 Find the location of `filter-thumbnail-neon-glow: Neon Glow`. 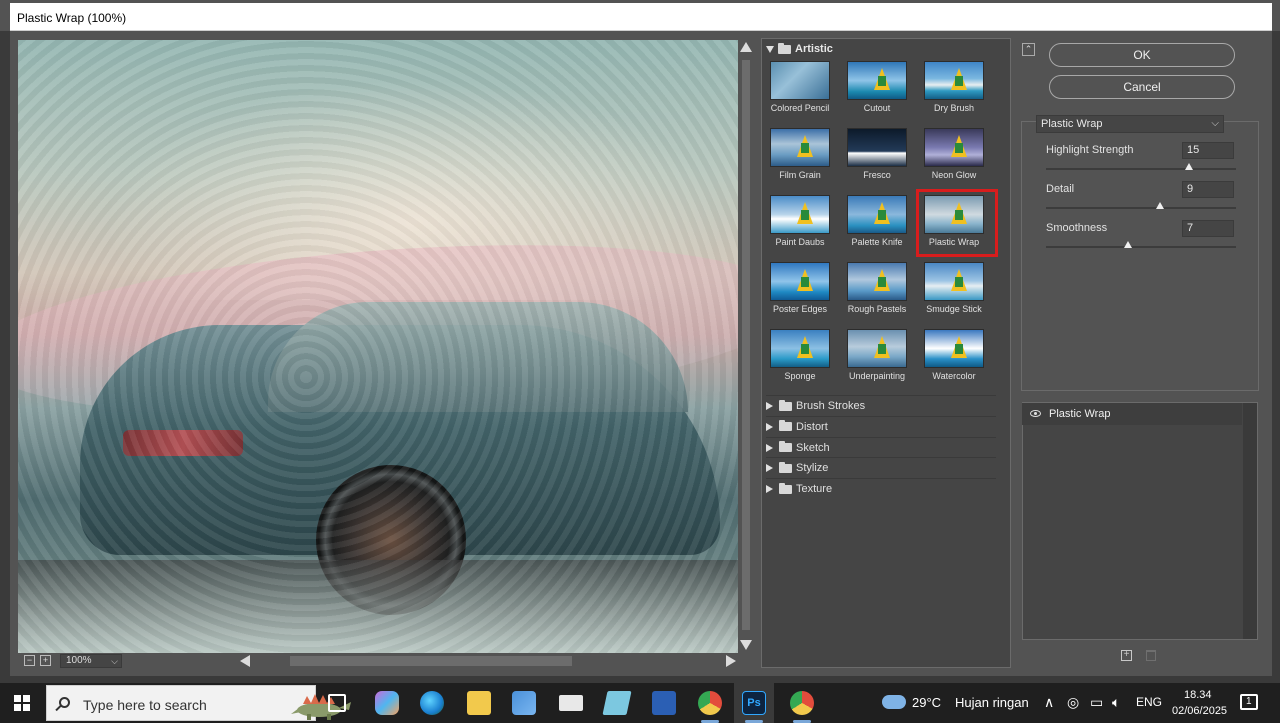

filter-thumbnail-neon-glow: Neon Glow is located at coordinates (954, 157).